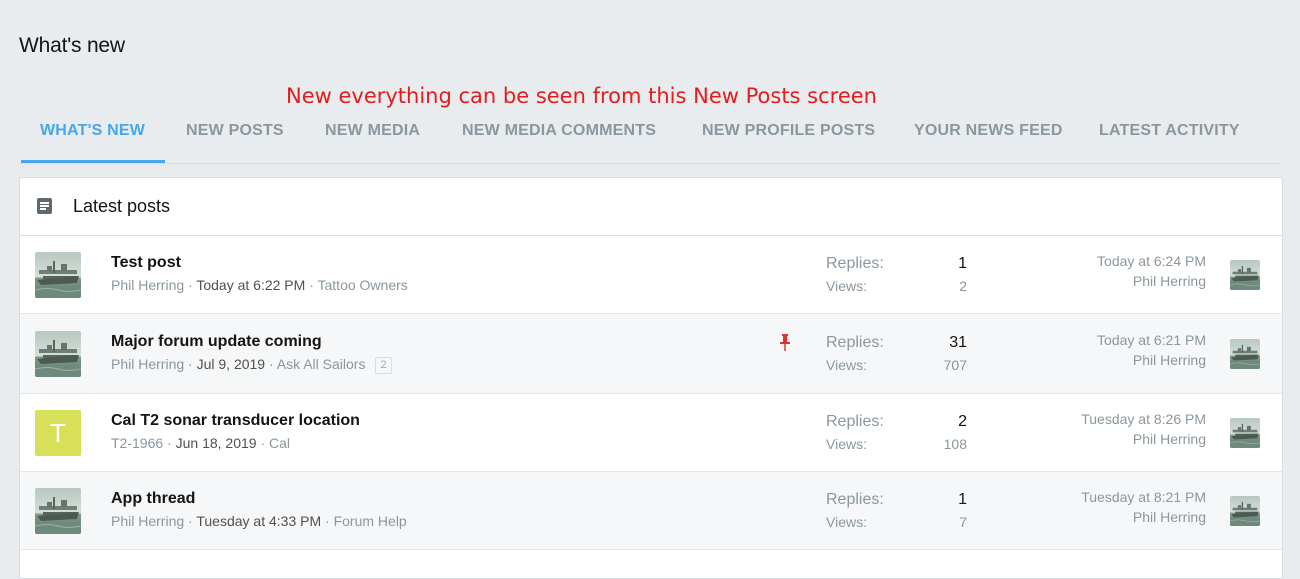 This screenshot has width=1300, height=579. I want to click on thread-date: Tuesday at 4:33 PM, so click(258, 521).